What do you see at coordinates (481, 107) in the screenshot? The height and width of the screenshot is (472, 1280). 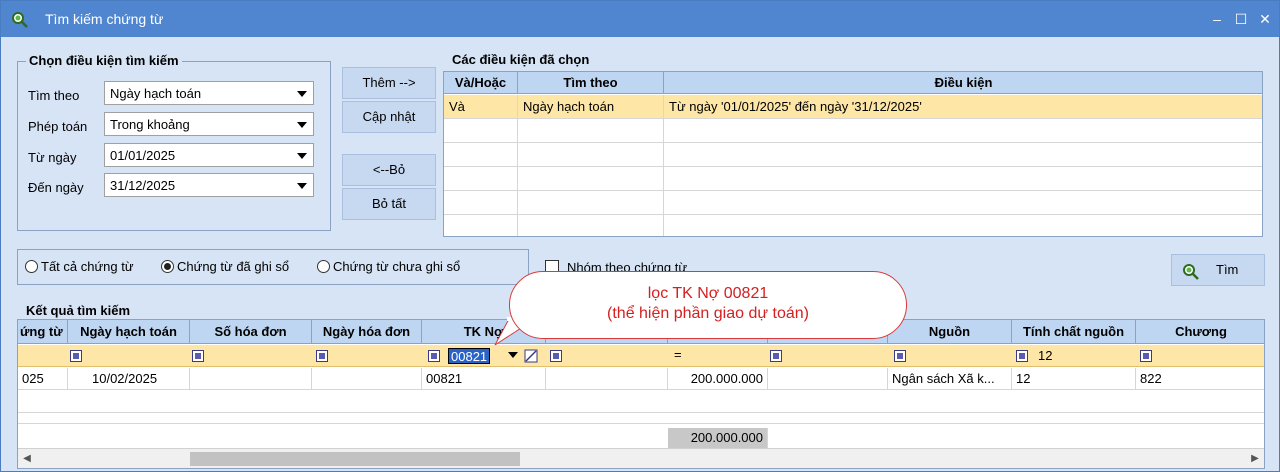 I see `andor-cell: Và` at bounding box center [481, 107].